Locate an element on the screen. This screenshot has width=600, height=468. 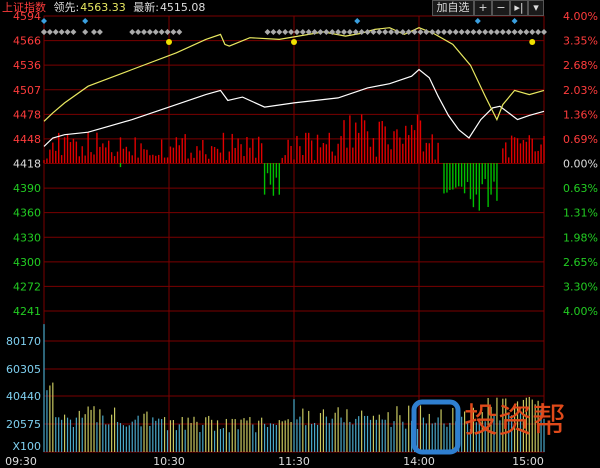
latest-label: 最新: is located at coordinates (146, 7).